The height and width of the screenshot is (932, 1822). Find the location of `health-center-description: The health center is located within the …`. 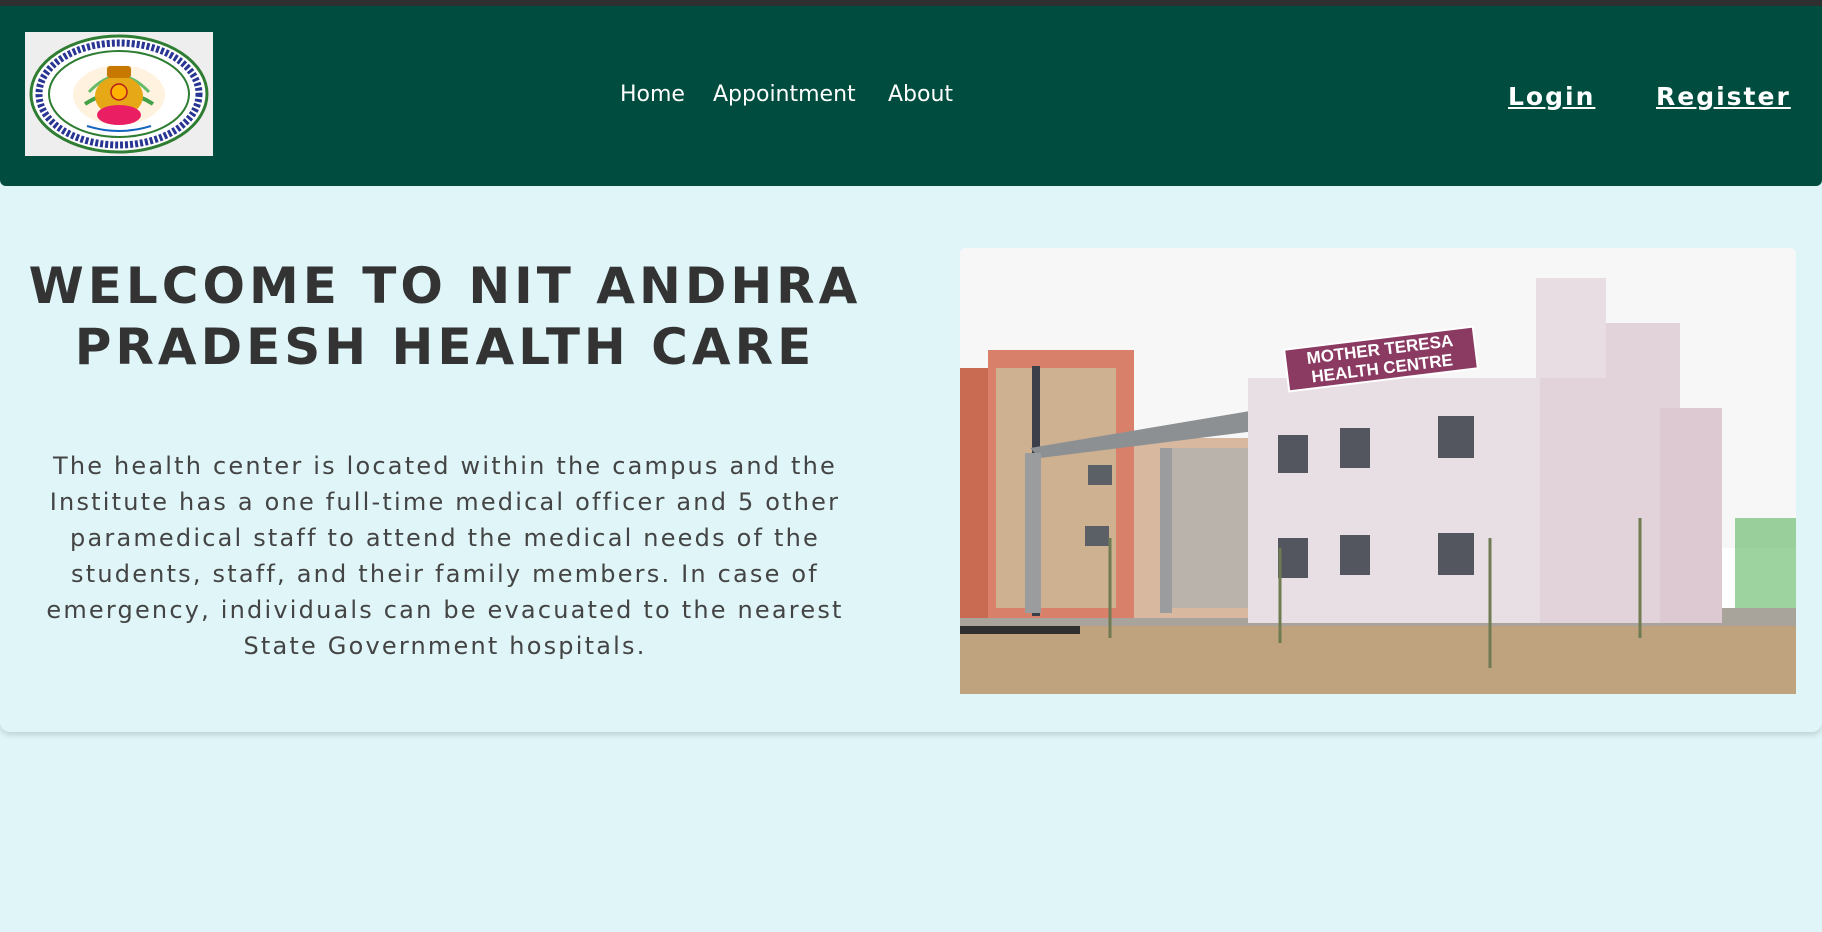

health-center-description: The health center is located within the … is located at coordinates (445, 556).